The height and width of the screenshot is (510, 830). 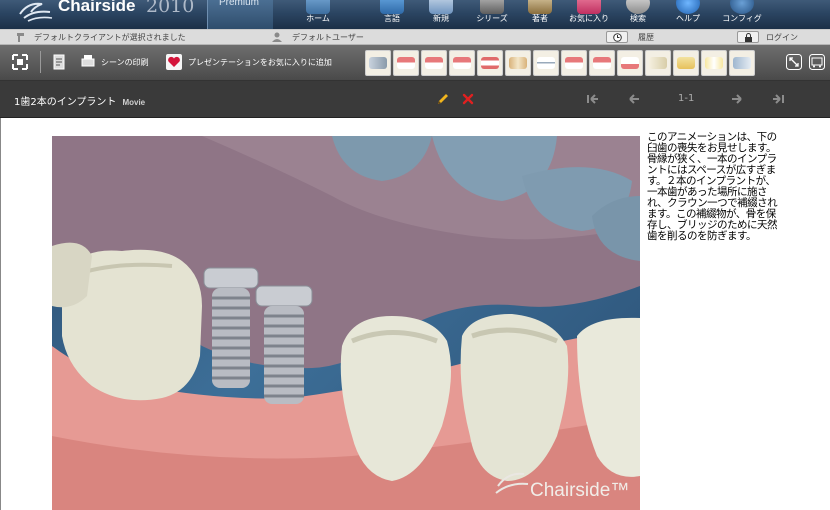 What do you see at coordinates (468, 99) in the screenshot?
I see `delete-x-icon` at bounding box center [468, 99].